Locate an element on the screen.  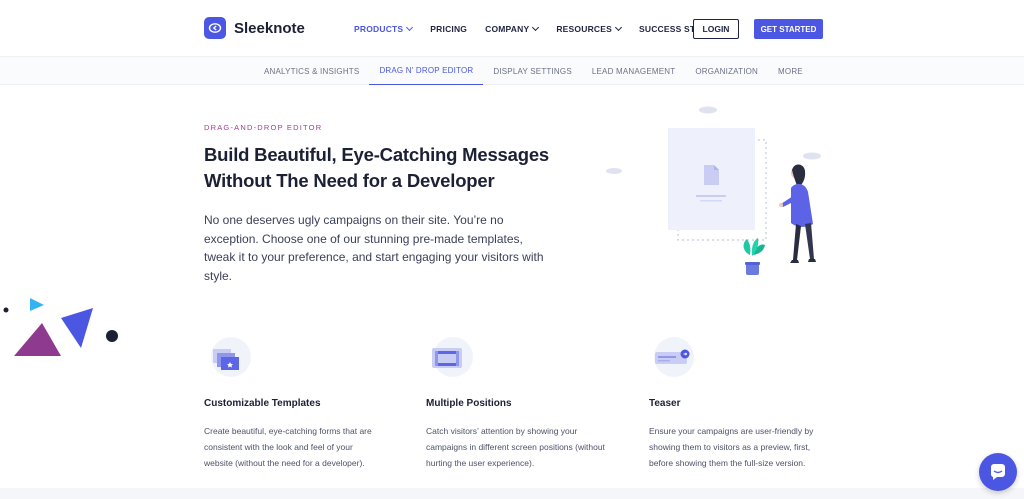
login-button: LOGIN is located at coordinates (716, 29).